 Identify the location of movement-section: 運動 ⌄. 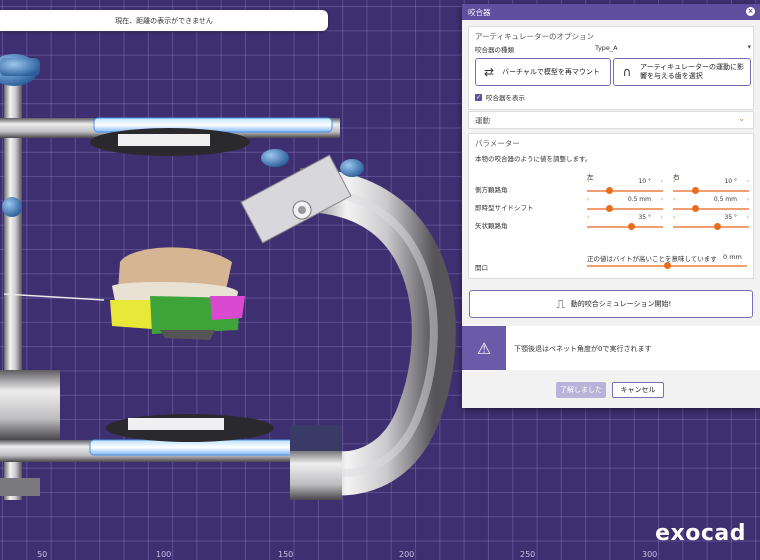
(611, 120).